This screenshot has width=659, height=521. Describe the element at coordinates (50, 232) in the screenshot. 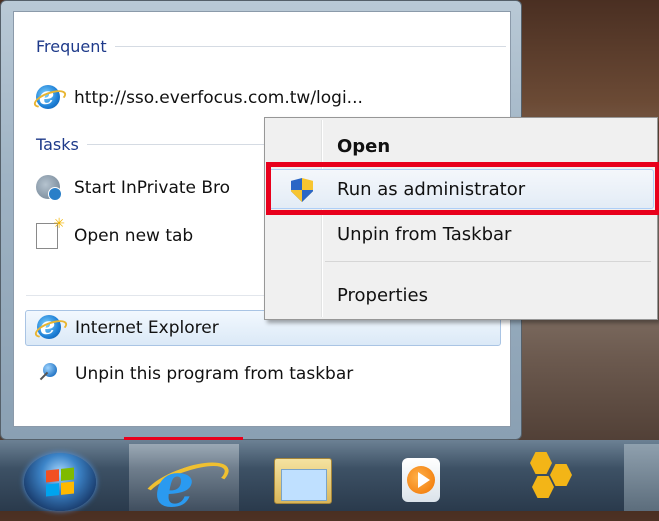

I see `new-tab-icon` at that location.